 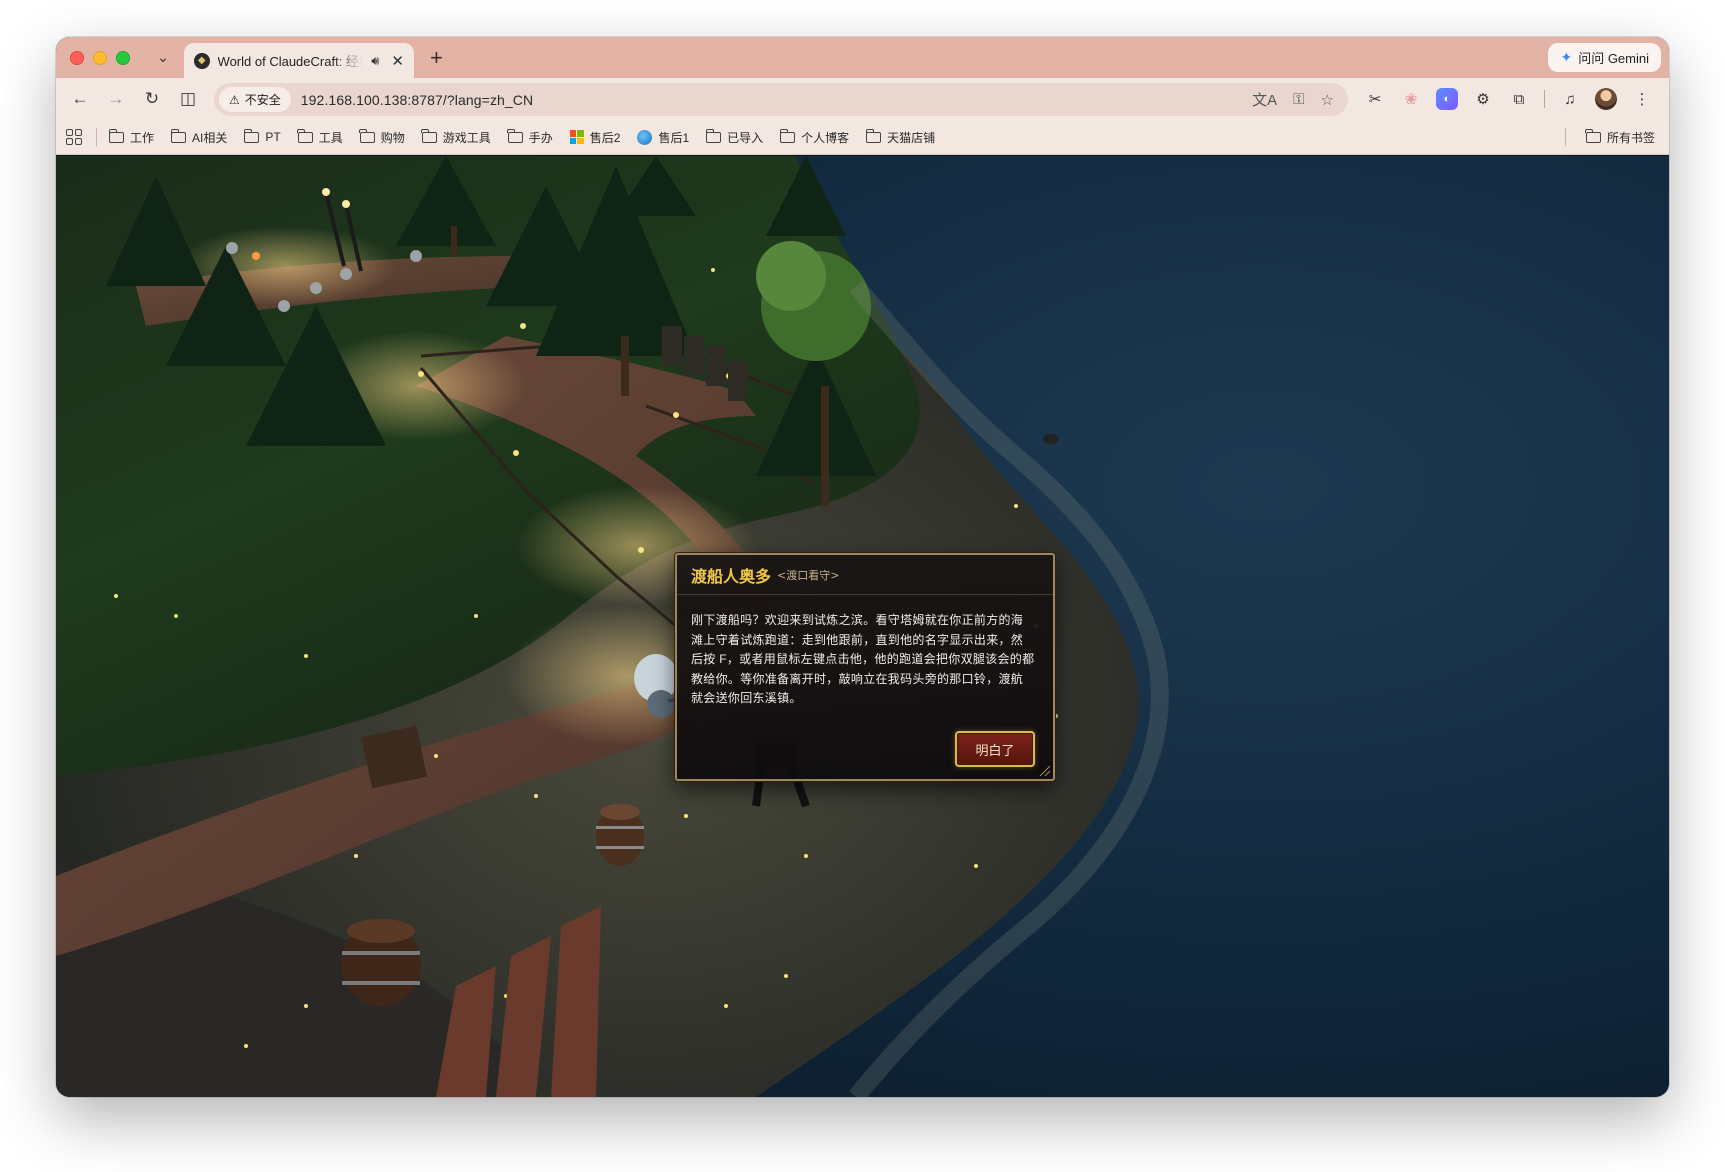 I want to click on bookmark-label: 天猫店铺, so click(x=911, y=137).